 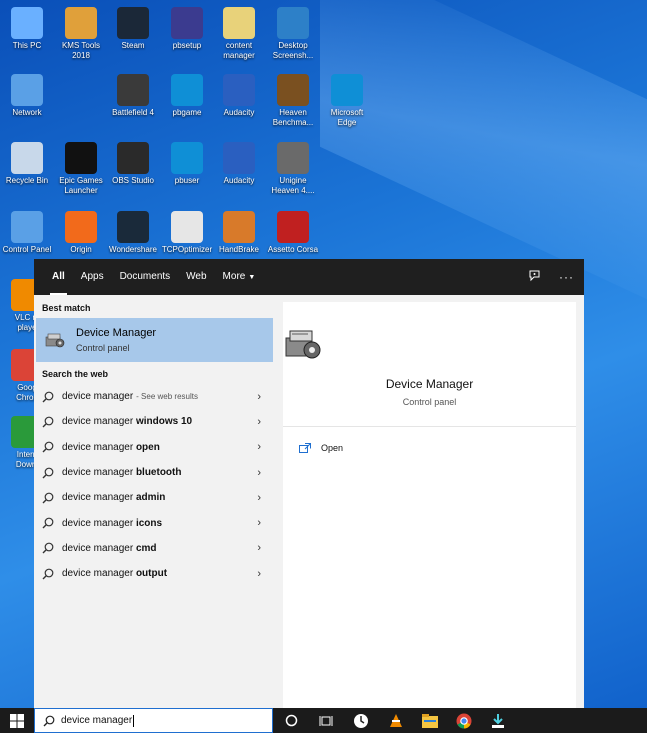 I want to click on desktop-icon: KMS Tools 2018, so click(x=81, y=34).